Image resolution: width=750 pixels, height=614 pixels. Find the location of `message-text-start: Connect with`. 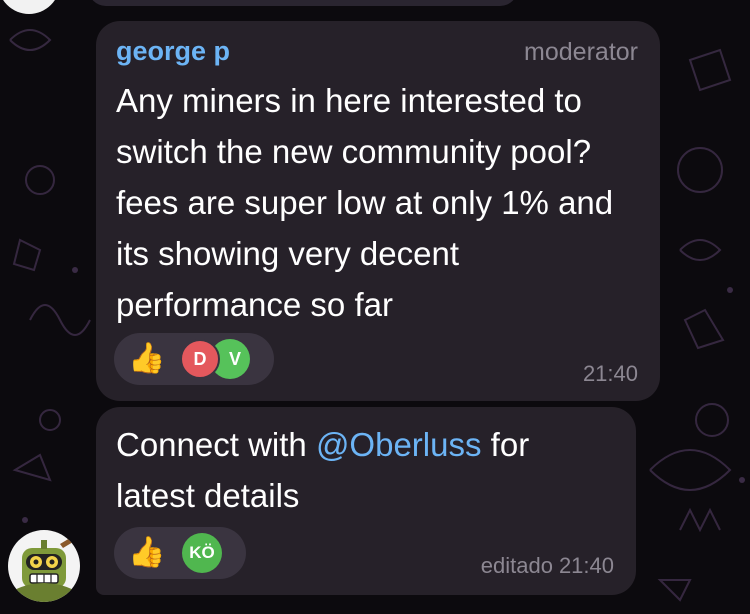

message-text-start: Connect with is located at coordinates (216, 444).